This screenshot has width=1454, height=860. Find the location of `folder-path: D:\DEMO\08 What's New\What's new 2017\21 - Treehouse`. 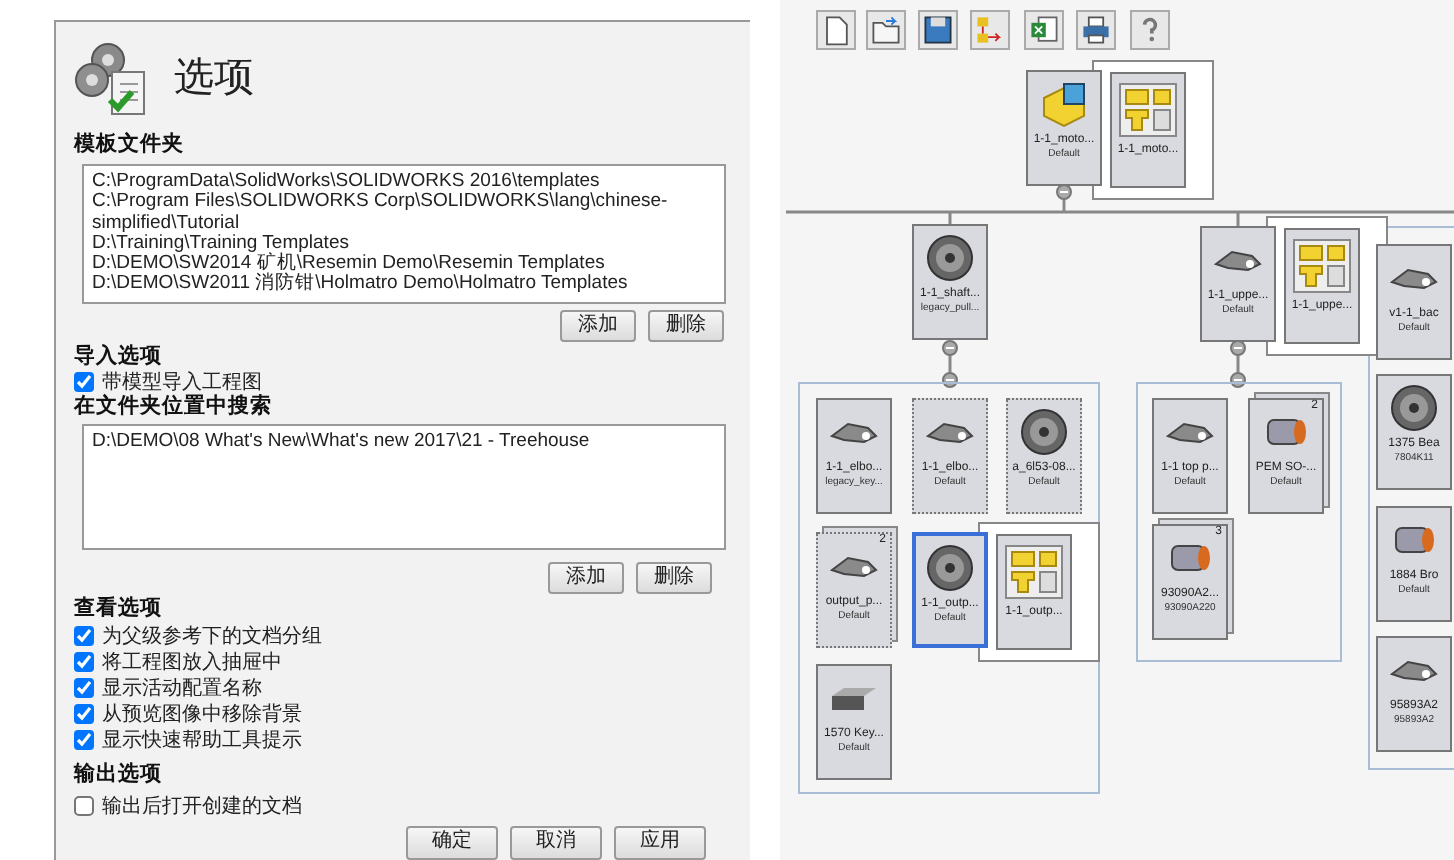

folder-path: D:\DEMO\08 What's New\What's new 2017\21 - Treehouse is located at coordinates (404, 442).